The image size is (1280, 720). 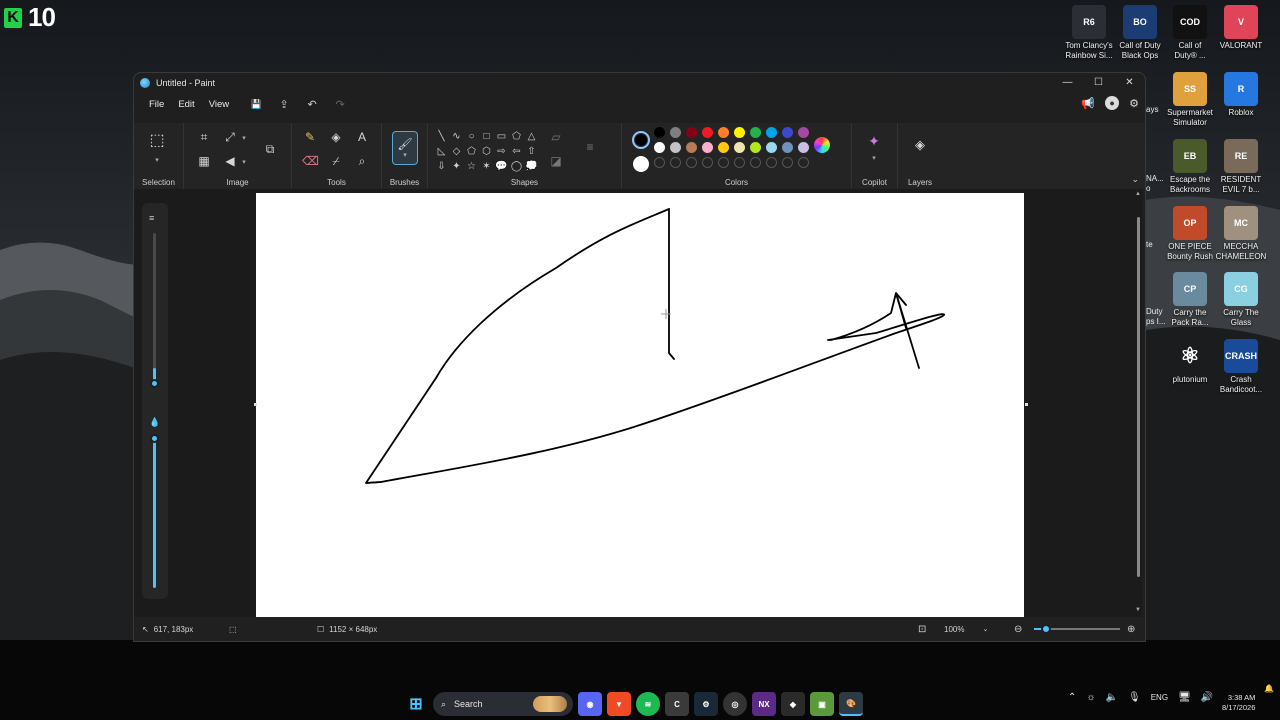 I want to click on save-icon: 💾, so click(x=256, y=104).